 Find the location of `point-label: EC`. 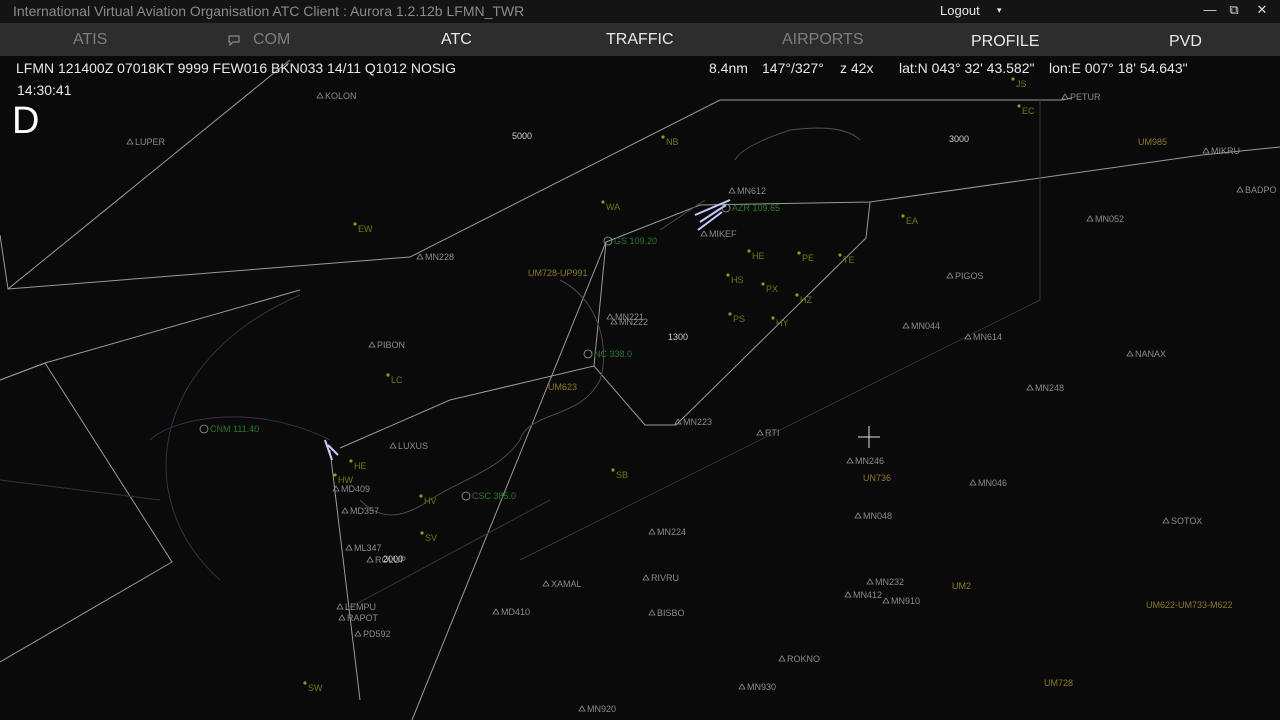

point-label: EC is located at coordinates (1028, 111).